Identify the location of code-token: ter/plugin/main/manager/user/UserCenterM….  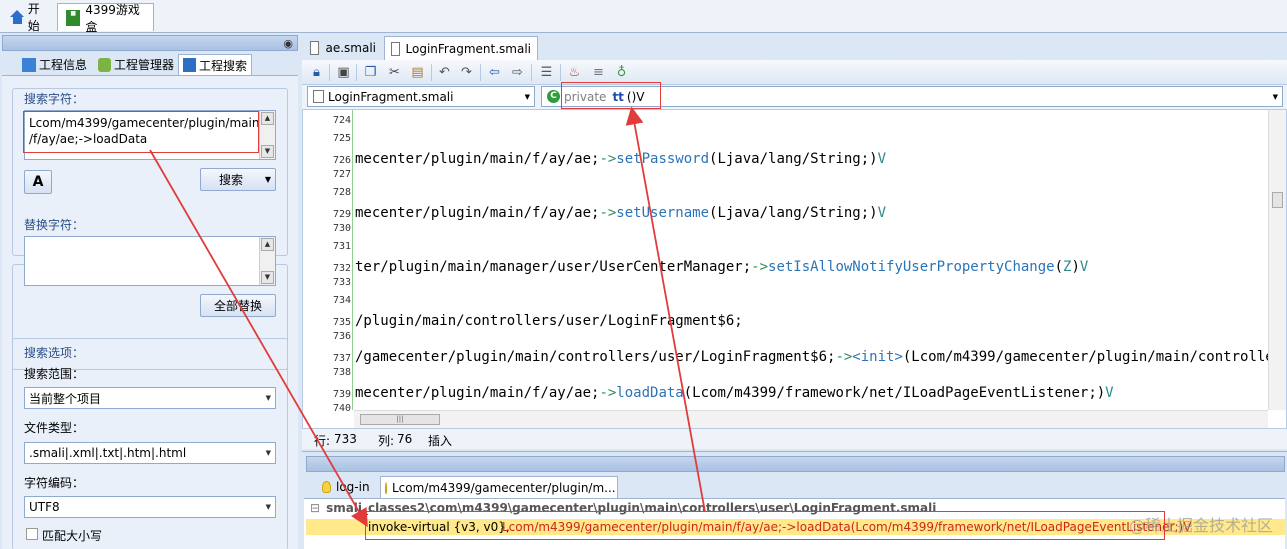
(553, 267).